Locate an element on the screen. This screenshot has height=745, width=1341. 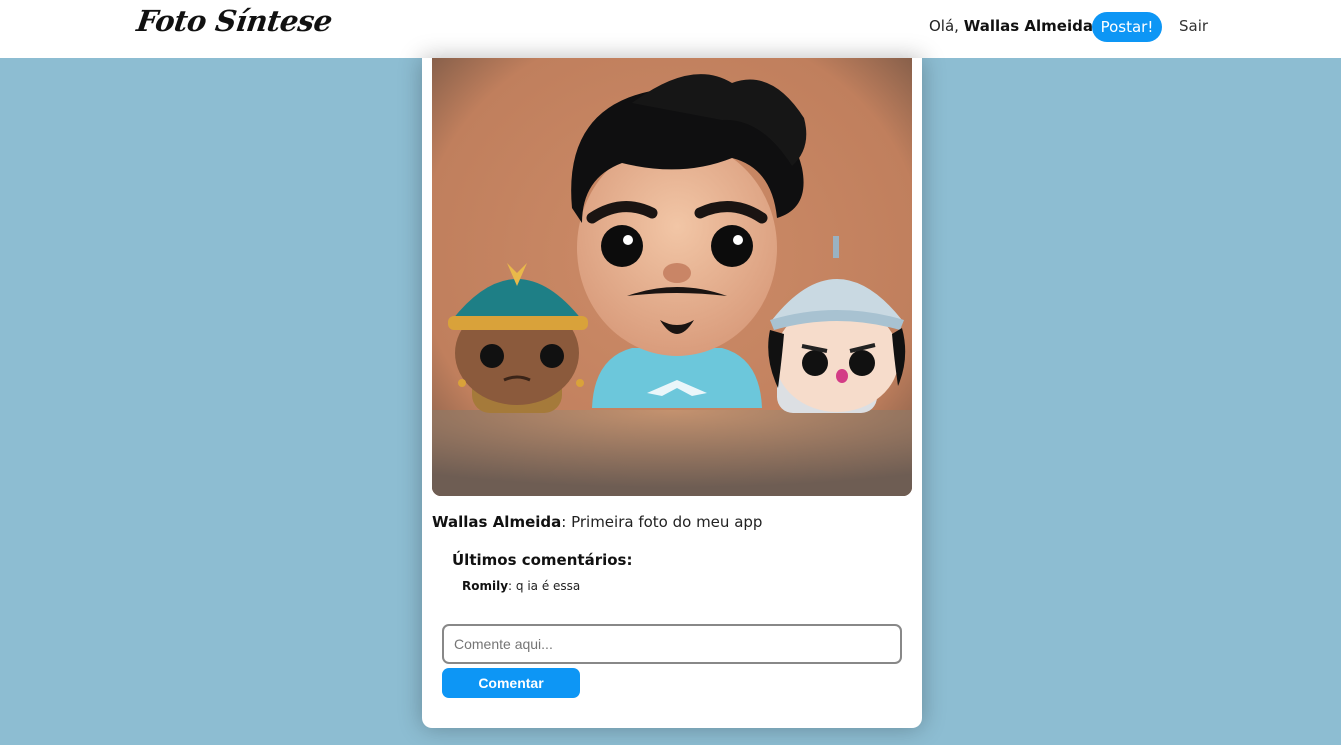
app-logo: Foto Síntese is located at coordinates (235, 21).